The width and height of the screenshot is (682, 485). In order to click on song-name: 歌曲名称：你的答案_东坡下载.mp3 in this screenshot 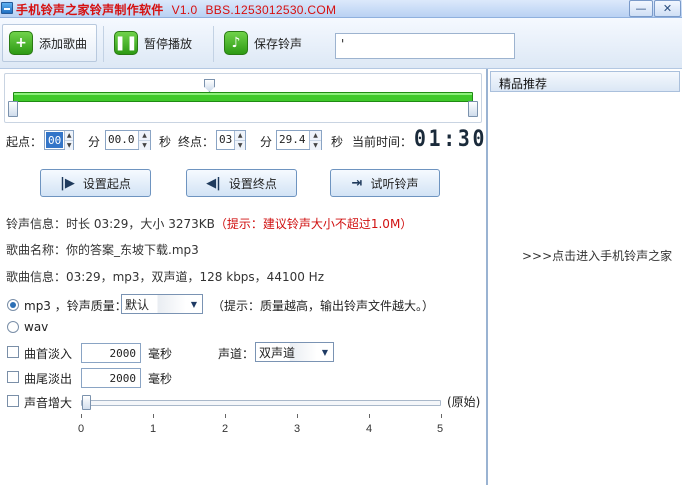, I will do `click(102, 250)`.